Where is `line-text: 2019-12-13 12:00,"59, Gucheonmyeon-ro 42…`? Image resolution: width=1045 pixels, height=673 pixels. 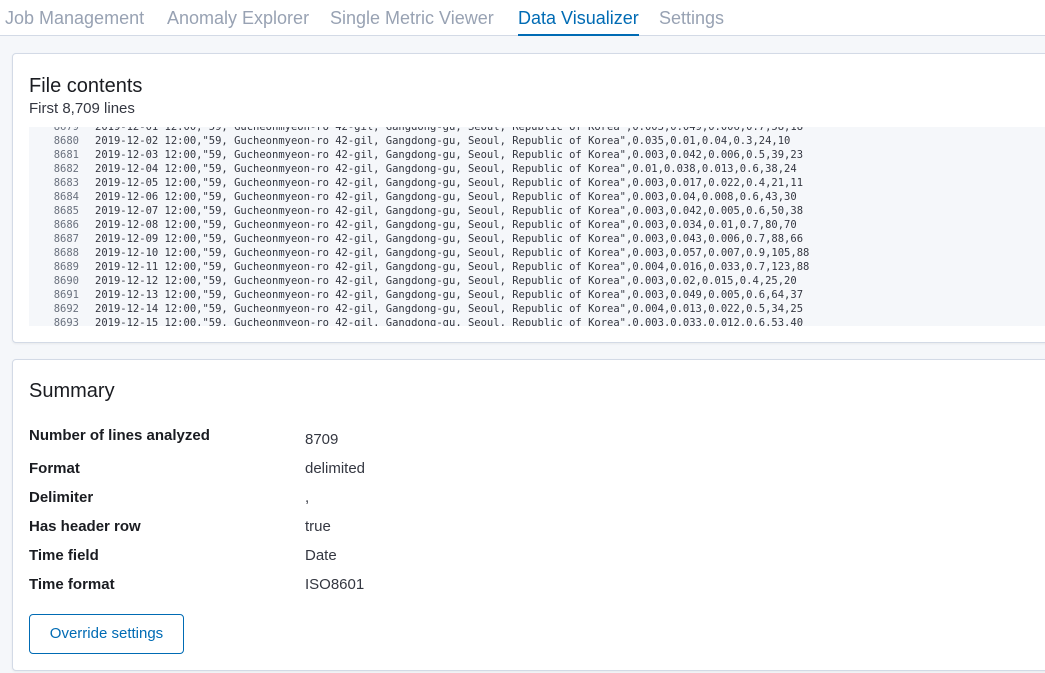
line-text: 2019-12-13 12:00,"59, Gucheonmyeon-ro 42… is located at coordinates (449, 295).